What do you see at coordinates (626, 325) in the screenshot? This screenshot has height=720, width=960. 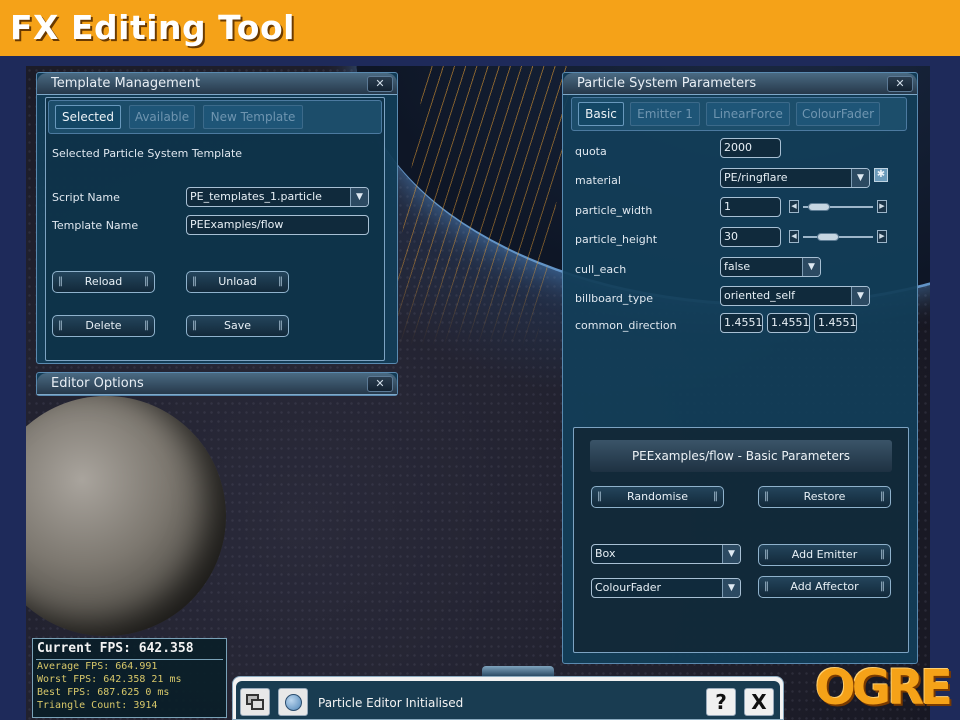 I see `common-direction-label: common_direction` at bounding box center [626, 325].